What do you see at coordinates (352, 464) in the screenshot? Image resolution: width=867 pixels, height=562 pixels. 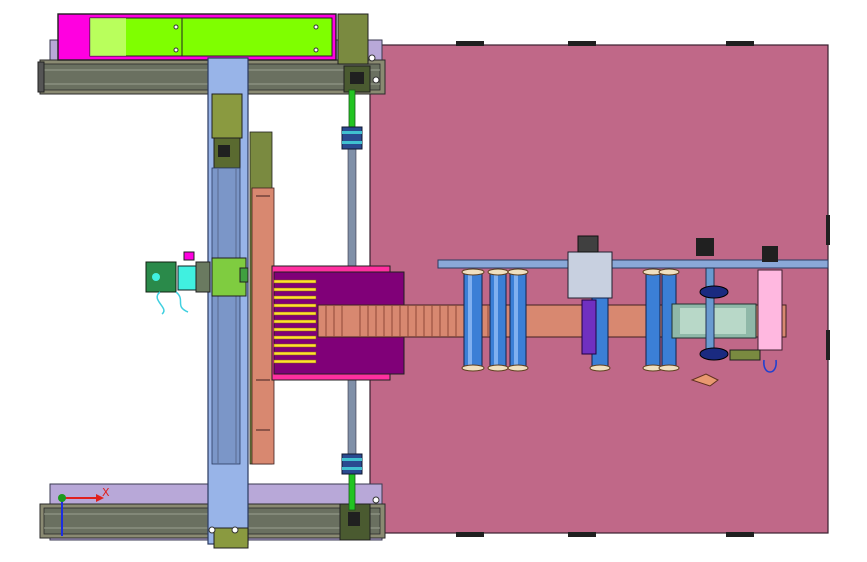 I see `shaft-coupler-bottom` at bounding box center [352, 464].